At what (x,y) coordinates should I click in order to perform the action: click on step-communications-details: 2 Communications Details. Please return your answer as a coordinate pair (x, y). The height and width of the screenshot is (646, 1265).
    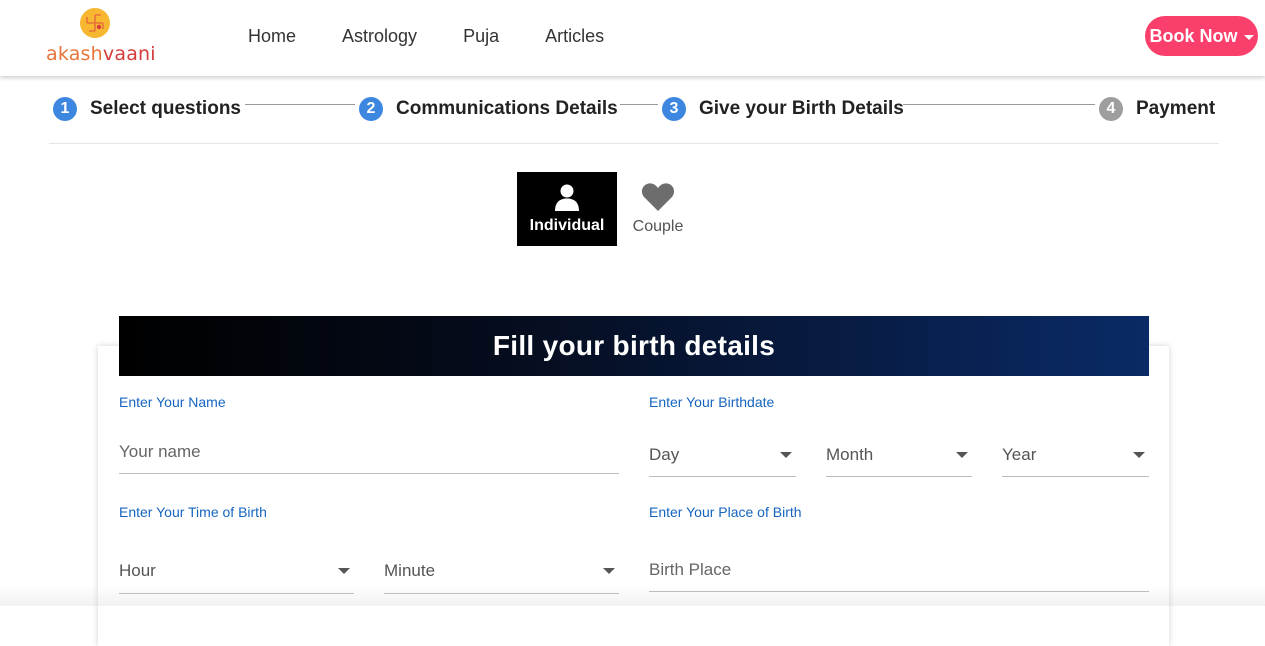
    Looking at the image, I should click on (488, 109).